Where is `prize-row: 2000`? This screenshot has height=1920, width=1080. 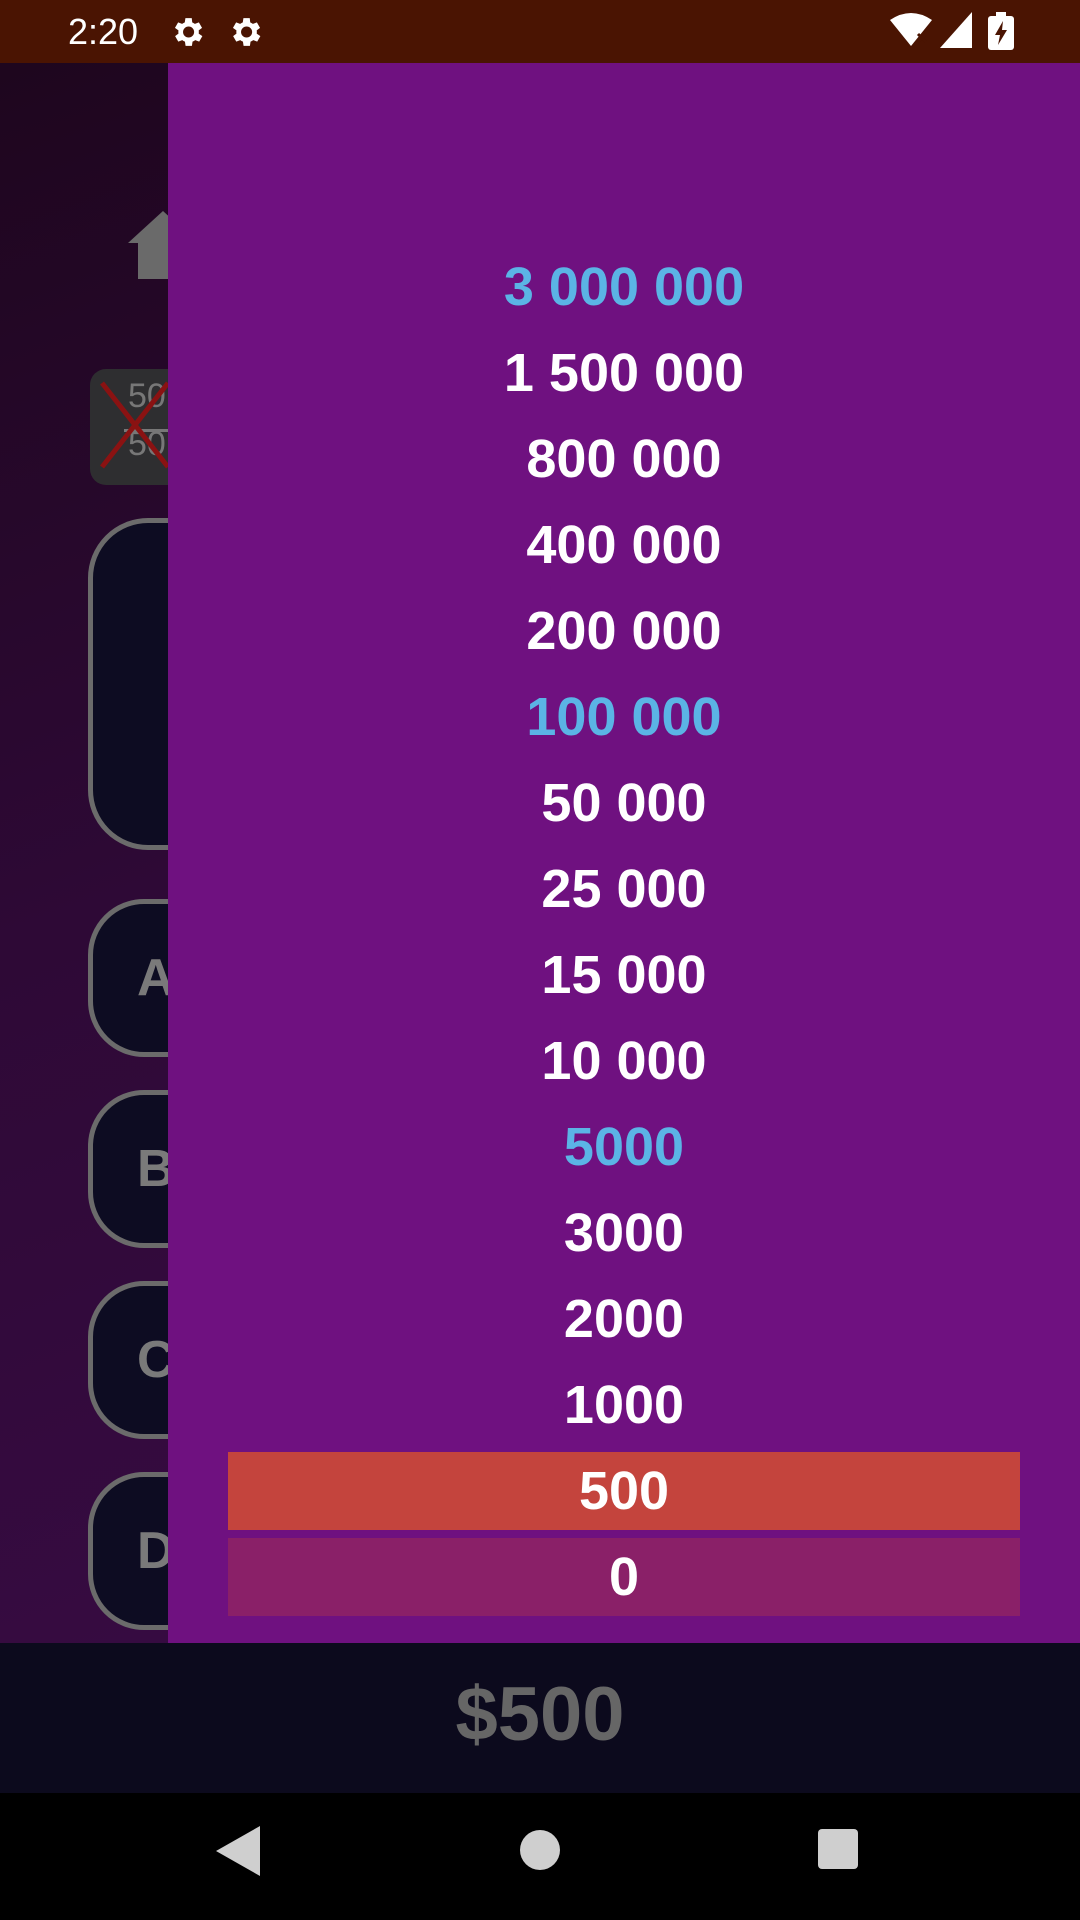 prize-row: 2000 is located at coordinates (624, 1319).